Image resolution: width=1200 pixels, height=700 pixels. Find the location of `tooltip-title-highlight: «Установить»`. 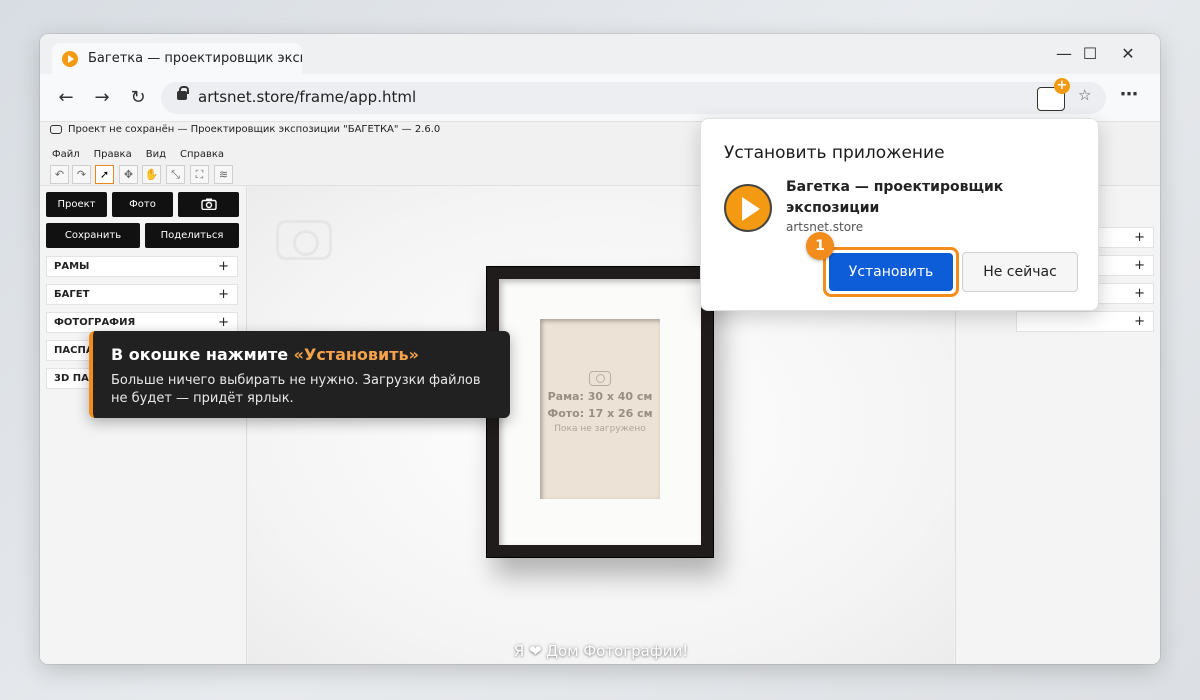

tooltip-title-highlight: «Установить» is located at coordinates (356, 354).